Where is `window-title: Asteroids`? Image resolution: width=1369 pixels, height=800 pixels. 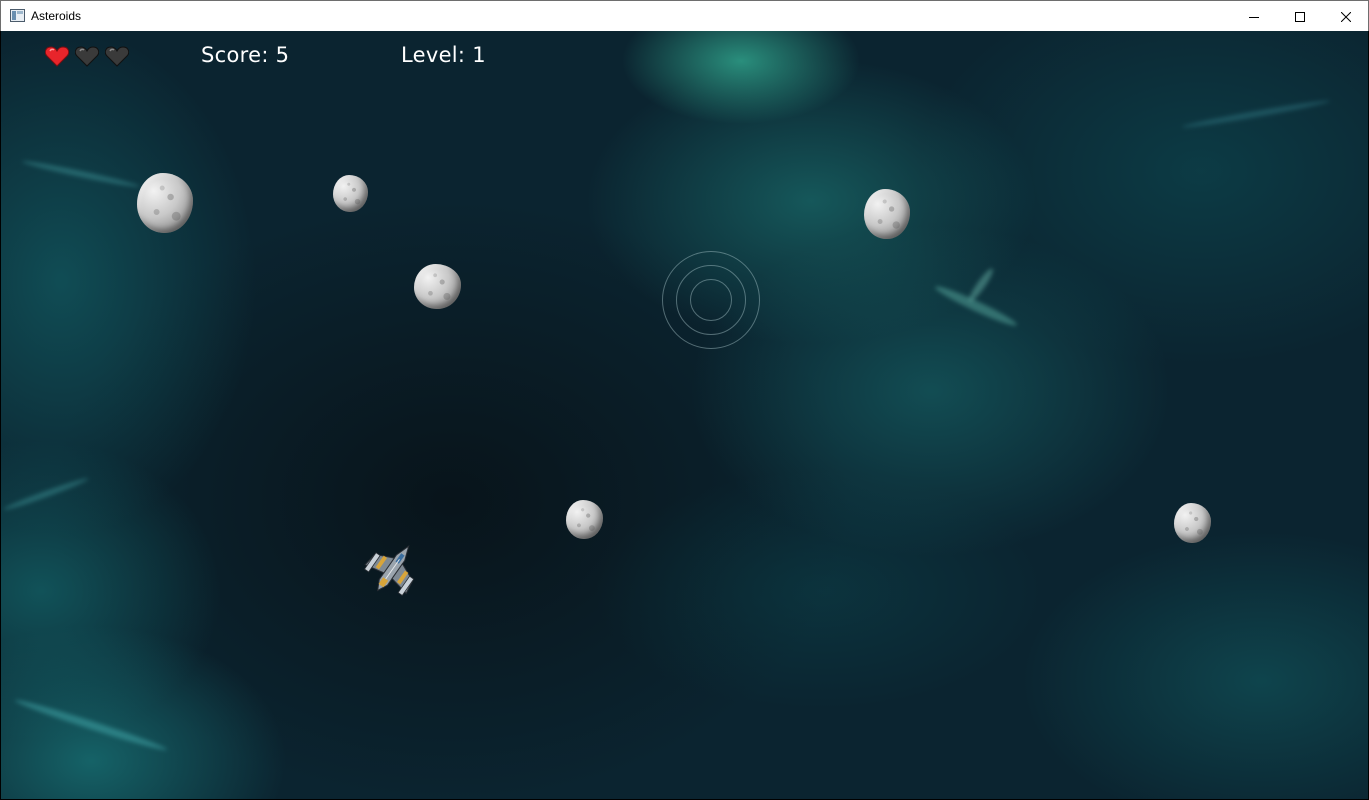 window-title: Asteroids is located at coordinates (56, 16).